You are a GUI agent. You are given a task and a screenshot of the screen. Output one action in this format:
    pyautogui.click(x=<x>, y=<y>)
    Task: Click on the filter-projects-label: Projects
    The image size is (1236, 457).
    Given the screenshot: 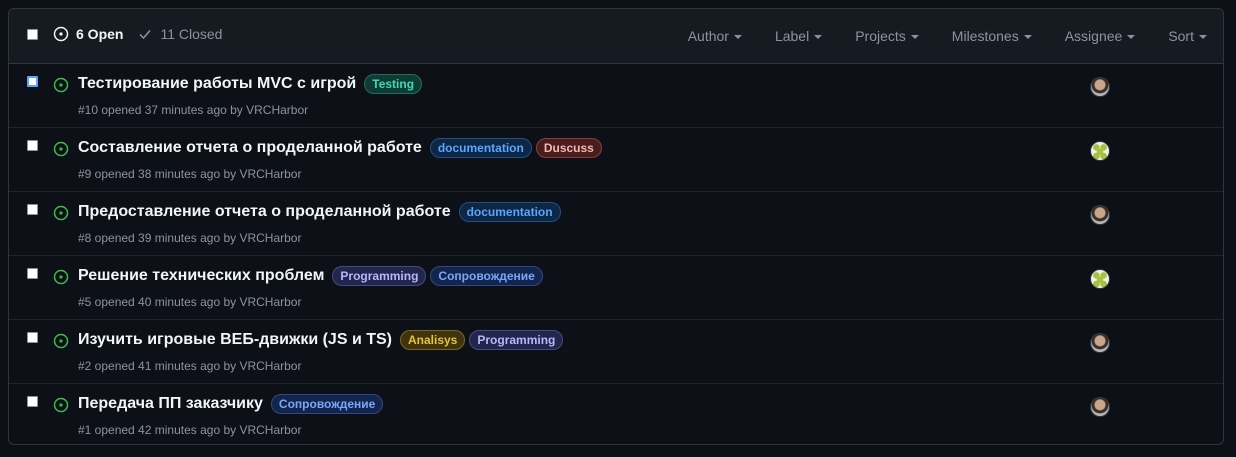 What is the action you would take?
    pyautogui.click(x=880, y=36)
    